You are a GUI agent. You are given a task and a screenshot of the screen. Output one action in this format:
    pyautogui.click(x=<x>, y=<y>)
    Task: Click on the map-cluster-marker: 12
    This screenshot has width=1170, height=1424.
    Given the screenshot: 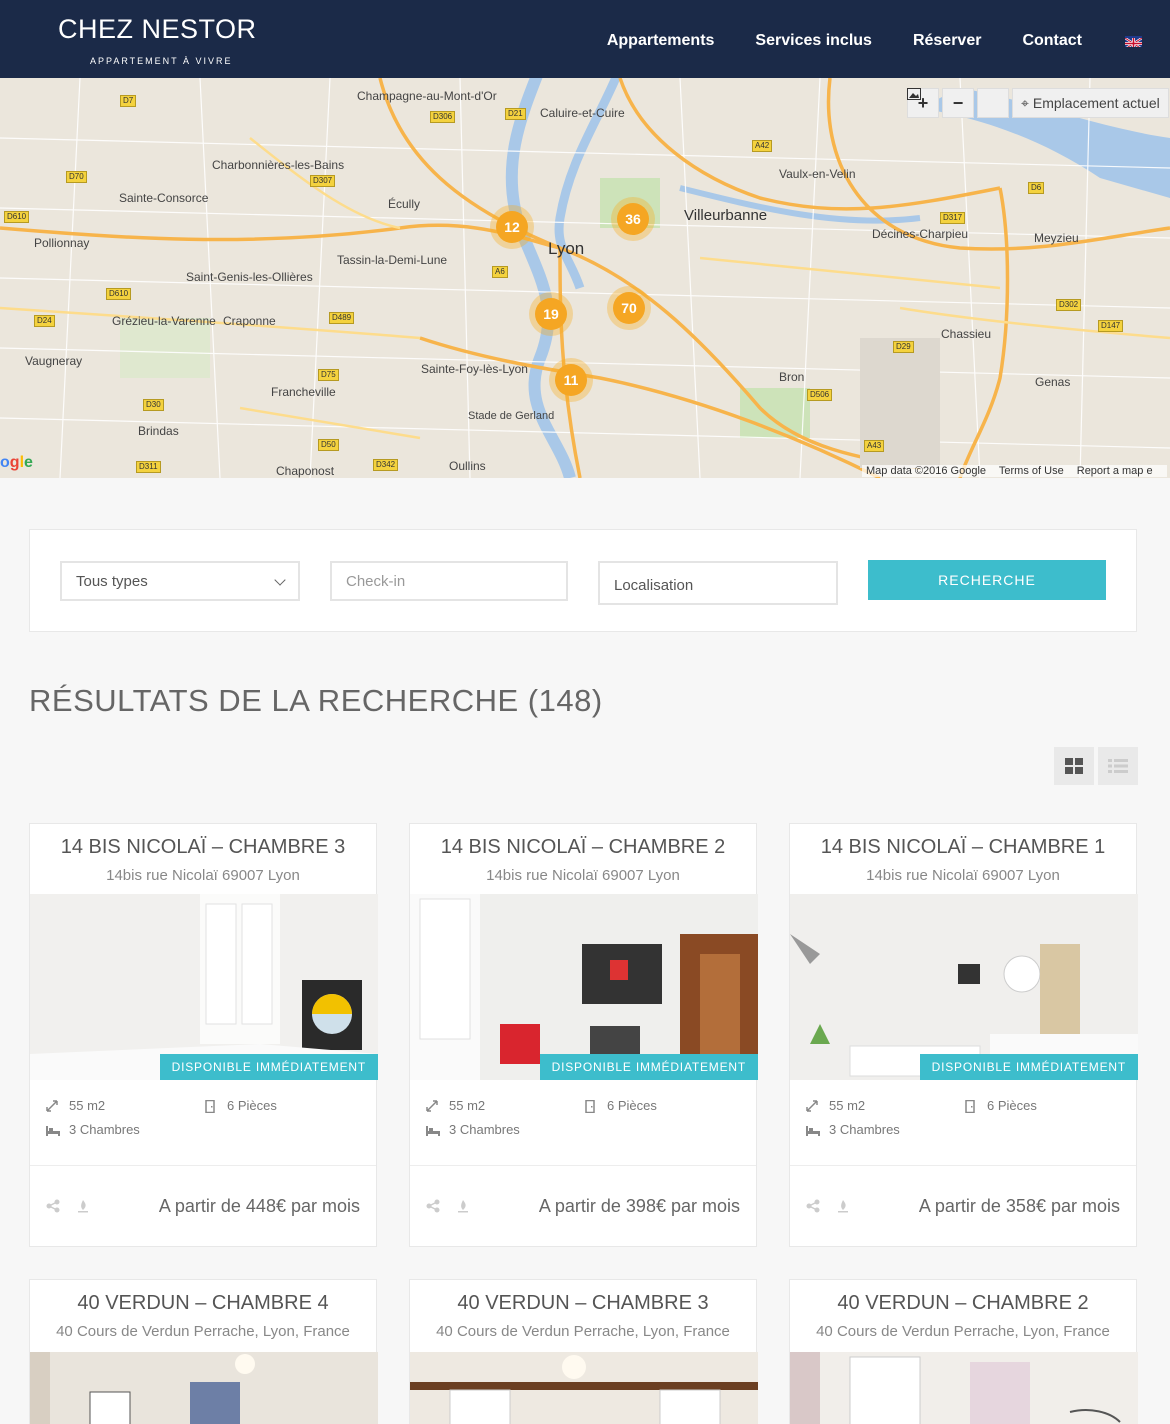 What is the action you would take?
    pyautogui.click(x=512, y=227)
    